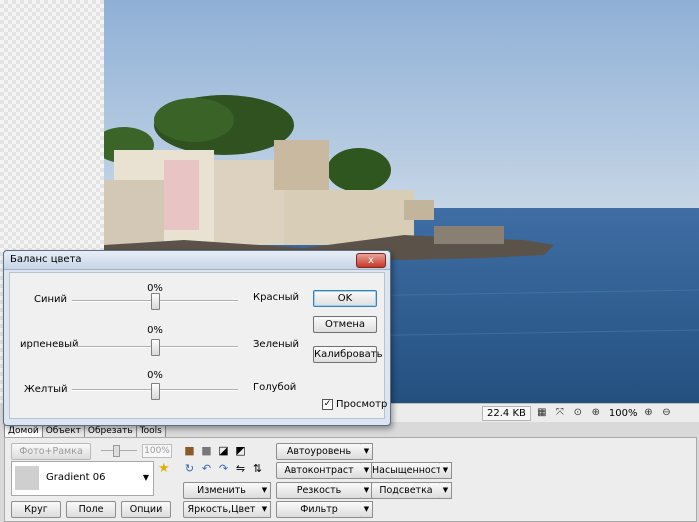  Describe the element at coordinates (265, 509) in the screenshot. I see `brightness-color-dropdown: ▼` at that location.